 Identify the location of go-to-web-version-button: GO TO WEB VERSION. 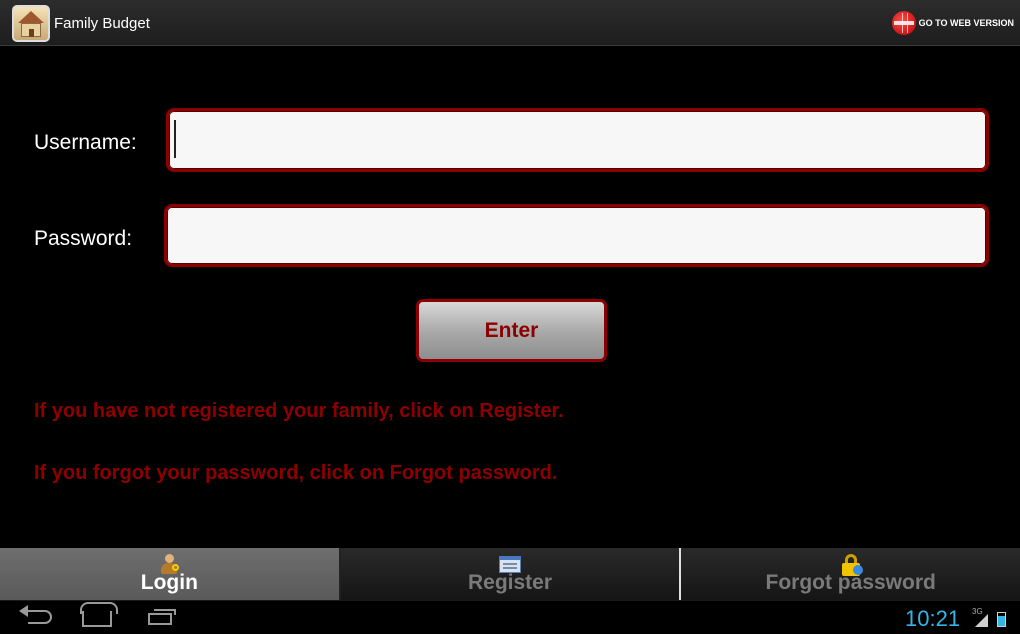
(952, 23).